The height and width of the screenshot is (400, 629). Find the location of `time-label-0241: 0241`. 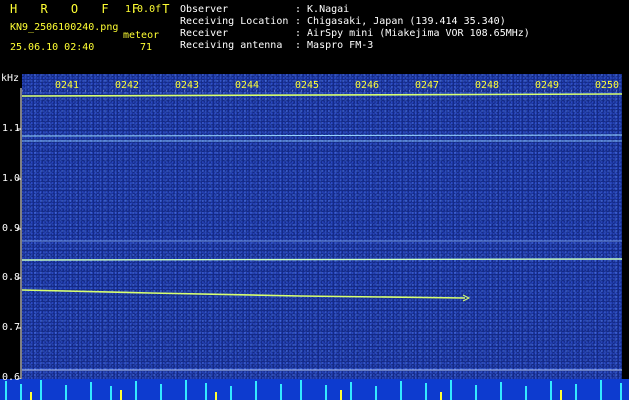

time-label-0241: 0241 is located at coordinates (67, 85).